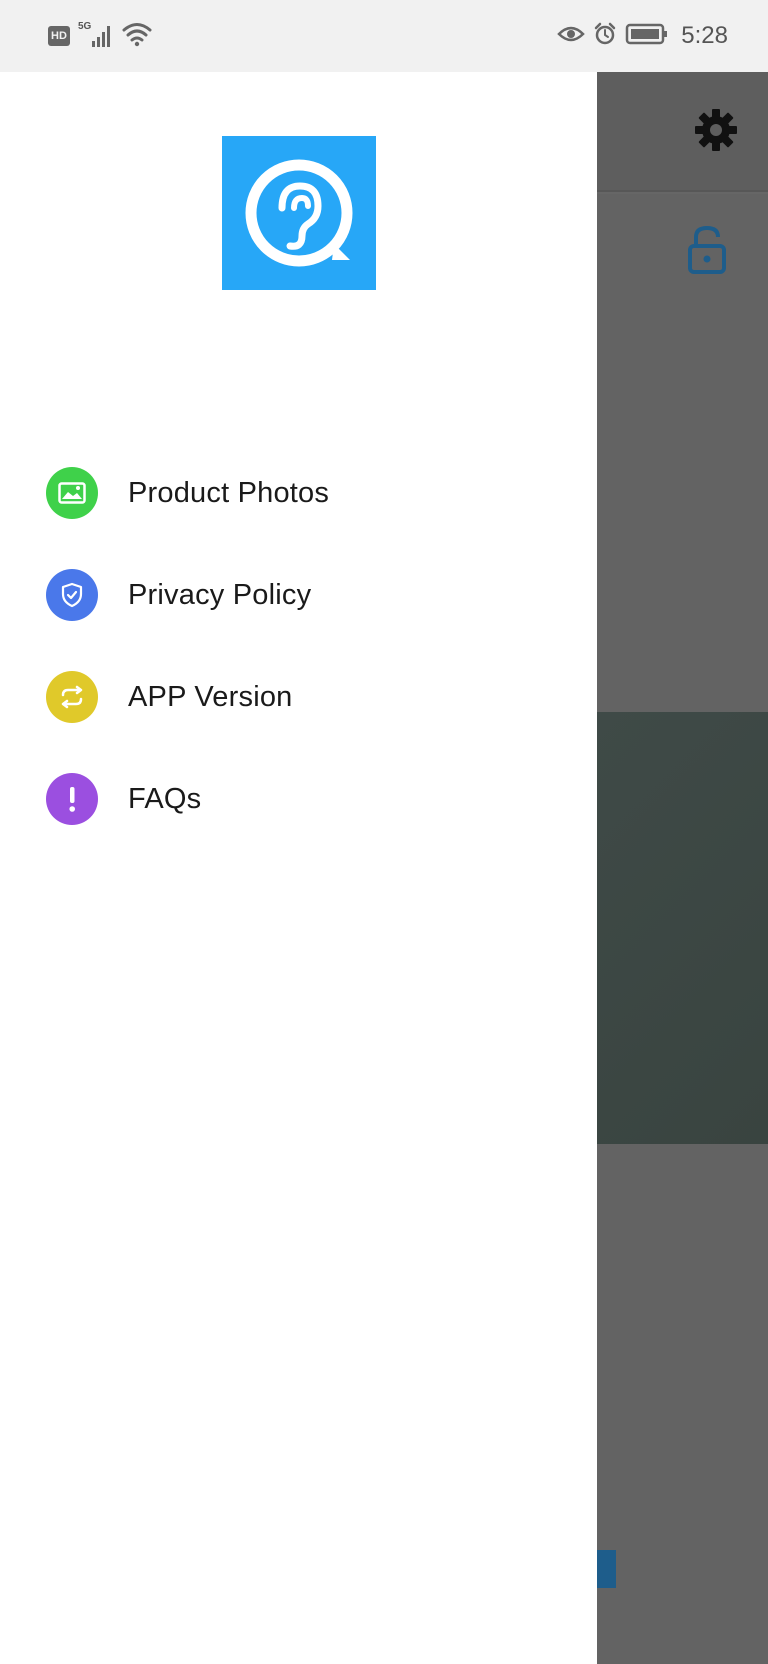  What do you see at coordinates (72, 595) in the screenshot?
I see `shield-check-icon` at bounding box center [72, 595].